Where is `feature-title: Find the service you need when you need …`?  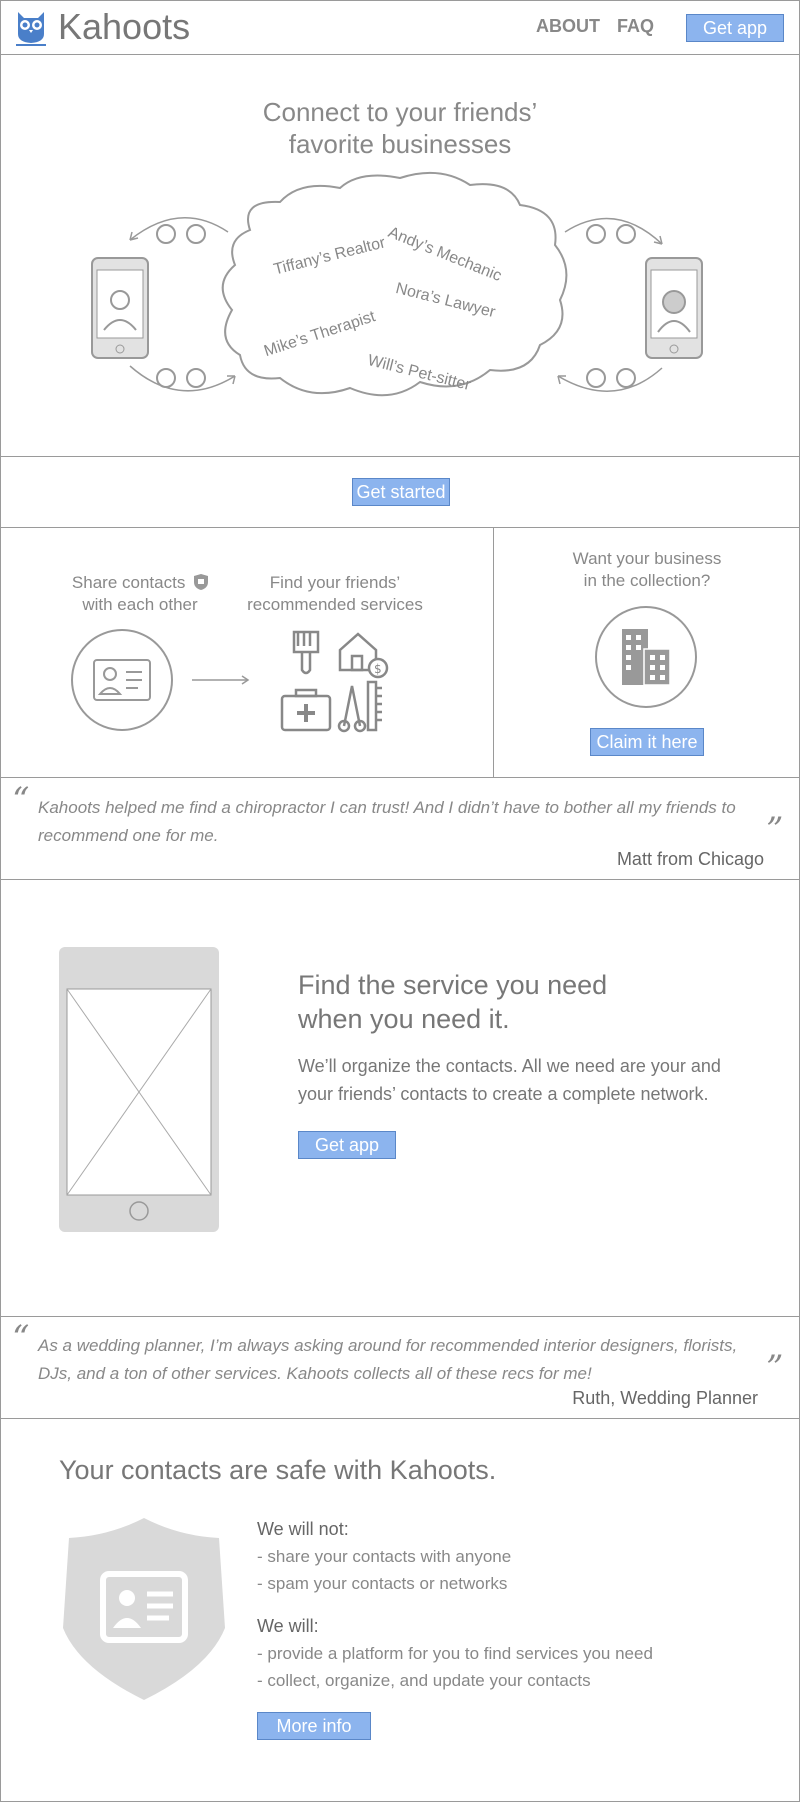 feature-title: Find the service you need when you need … is located at coordinates (452, 1002).